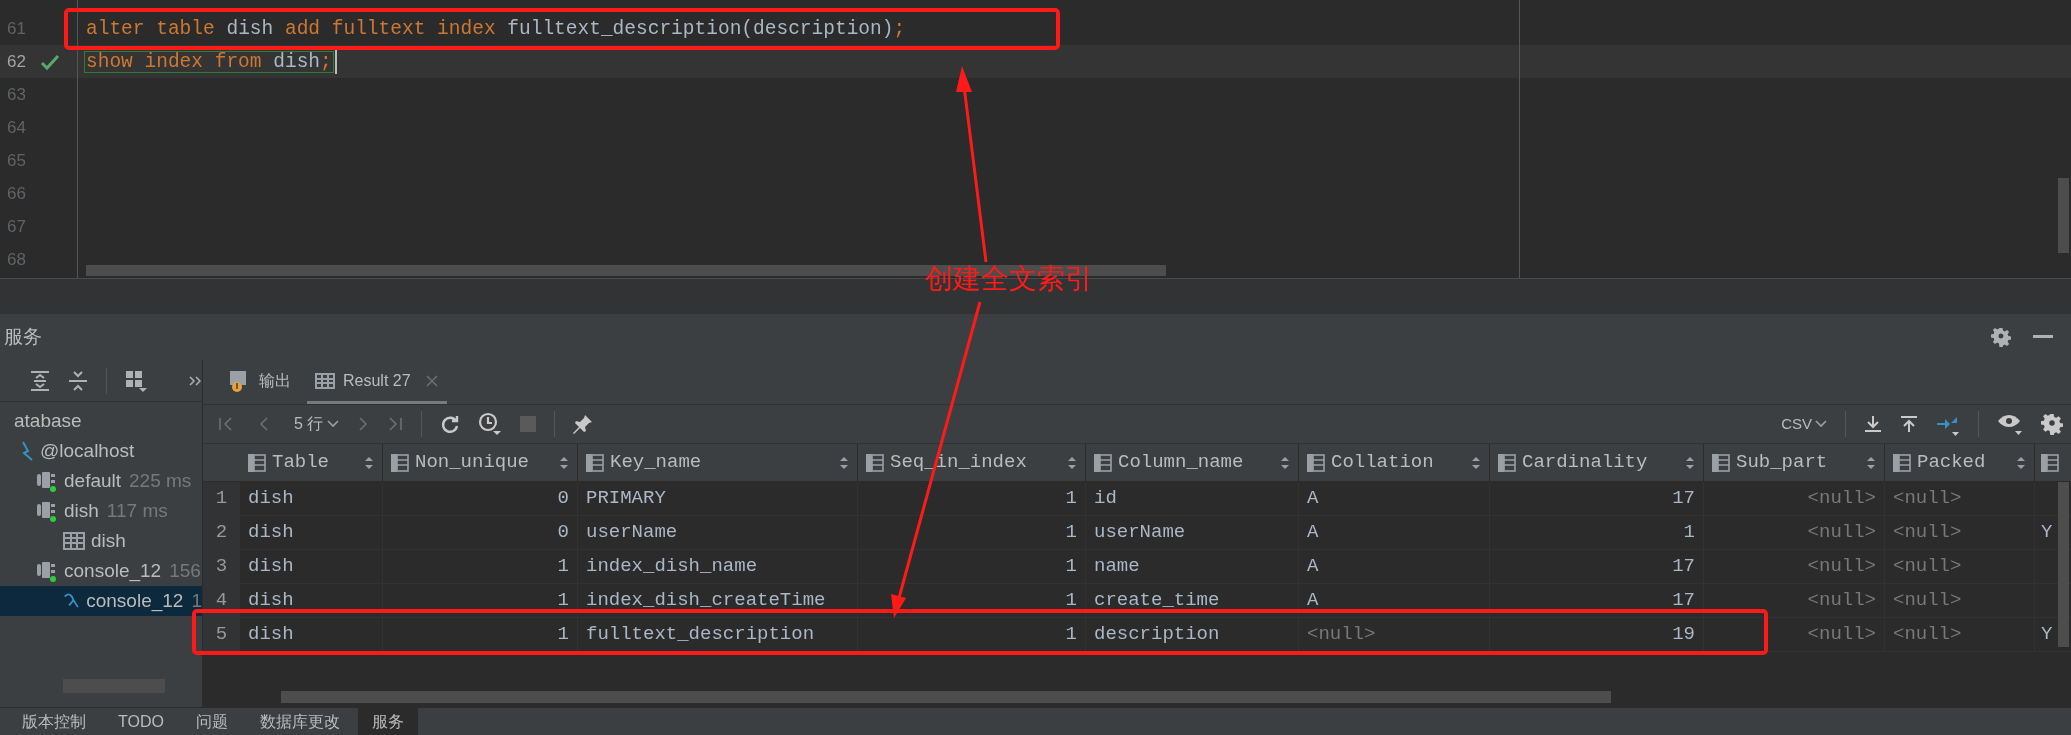  What do you see at coordinates (718, 462) in the screenshot?
I see `column-header: Key_name` at bounding box center [718, 462].